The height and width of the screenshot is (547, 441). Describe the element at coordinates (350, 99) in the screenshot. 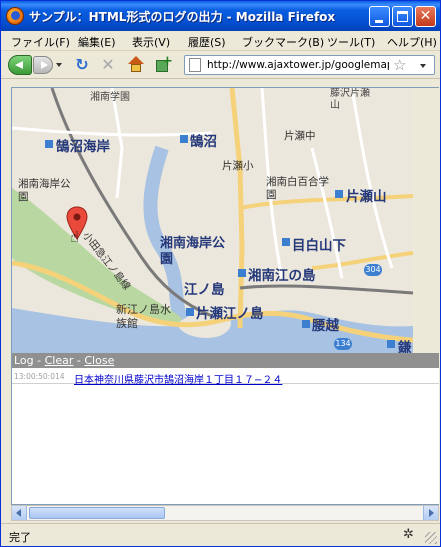

I see `map-label: 藤沢片瀬山` at that location.